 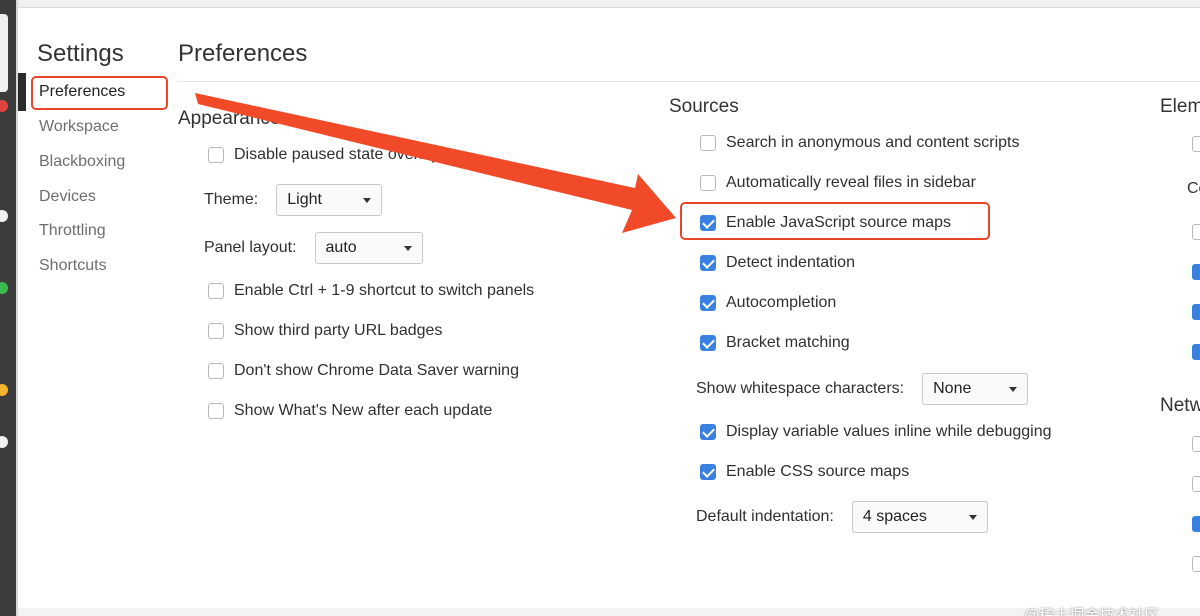 I want to click on data-saver-warning-checkbox-row: Don't show Chrome Data Saver warning, so click(x=363, y=371).